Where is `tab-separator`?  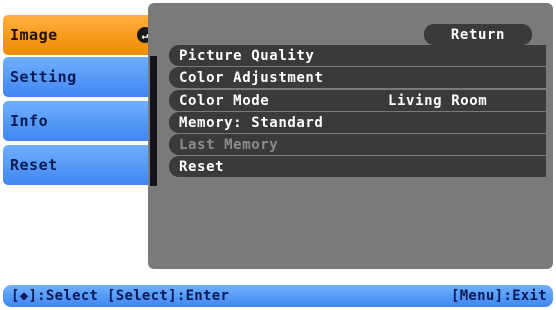
tab-separator is located at coordinates (153, 121).